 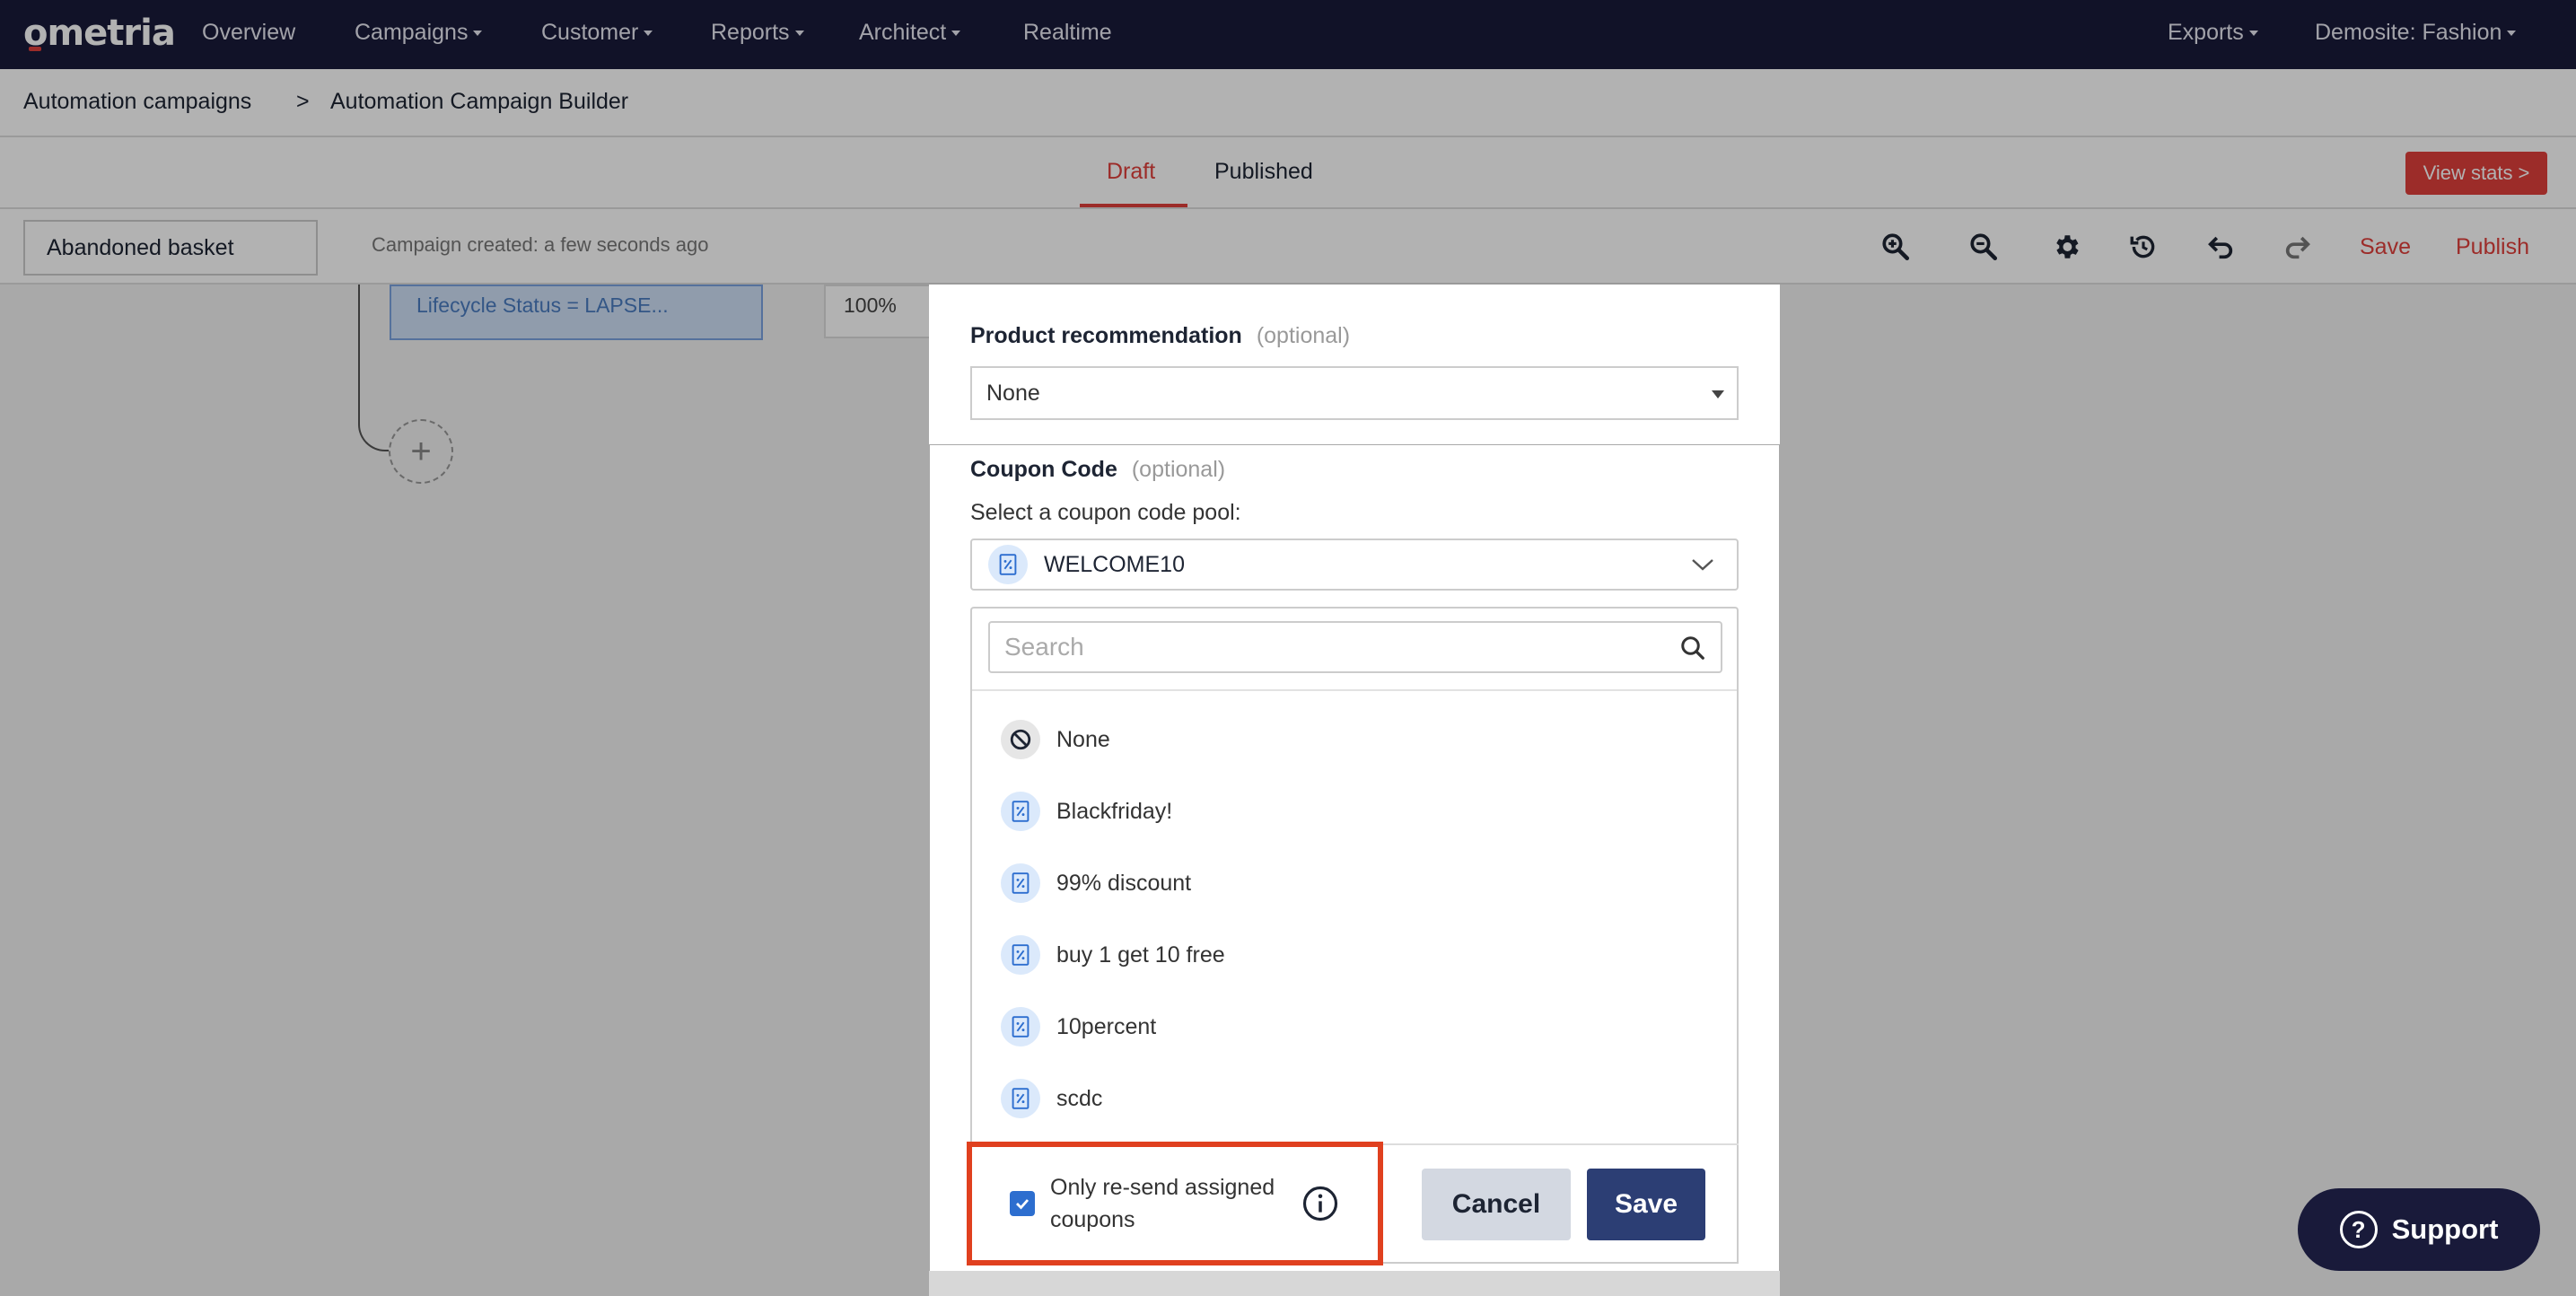 What do you see at coordinates (1692, 650) in the screenshot?
I see `search-icon` at bounding box center [1692, 650].